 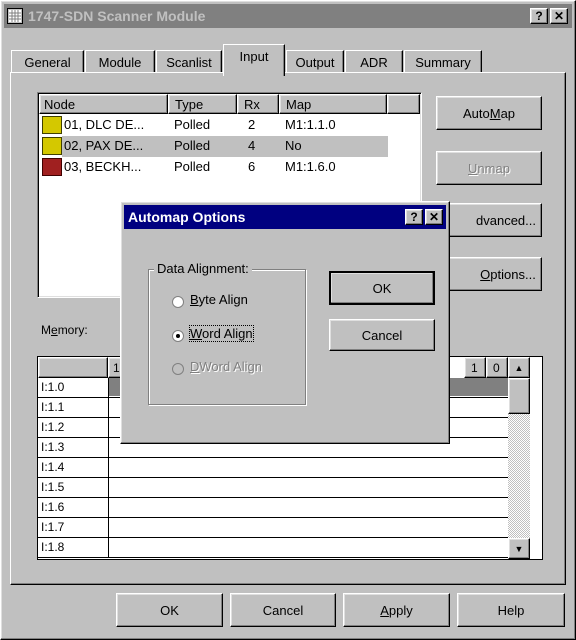 I want to click on help-title-button: ?, so click(x=539, y=16).